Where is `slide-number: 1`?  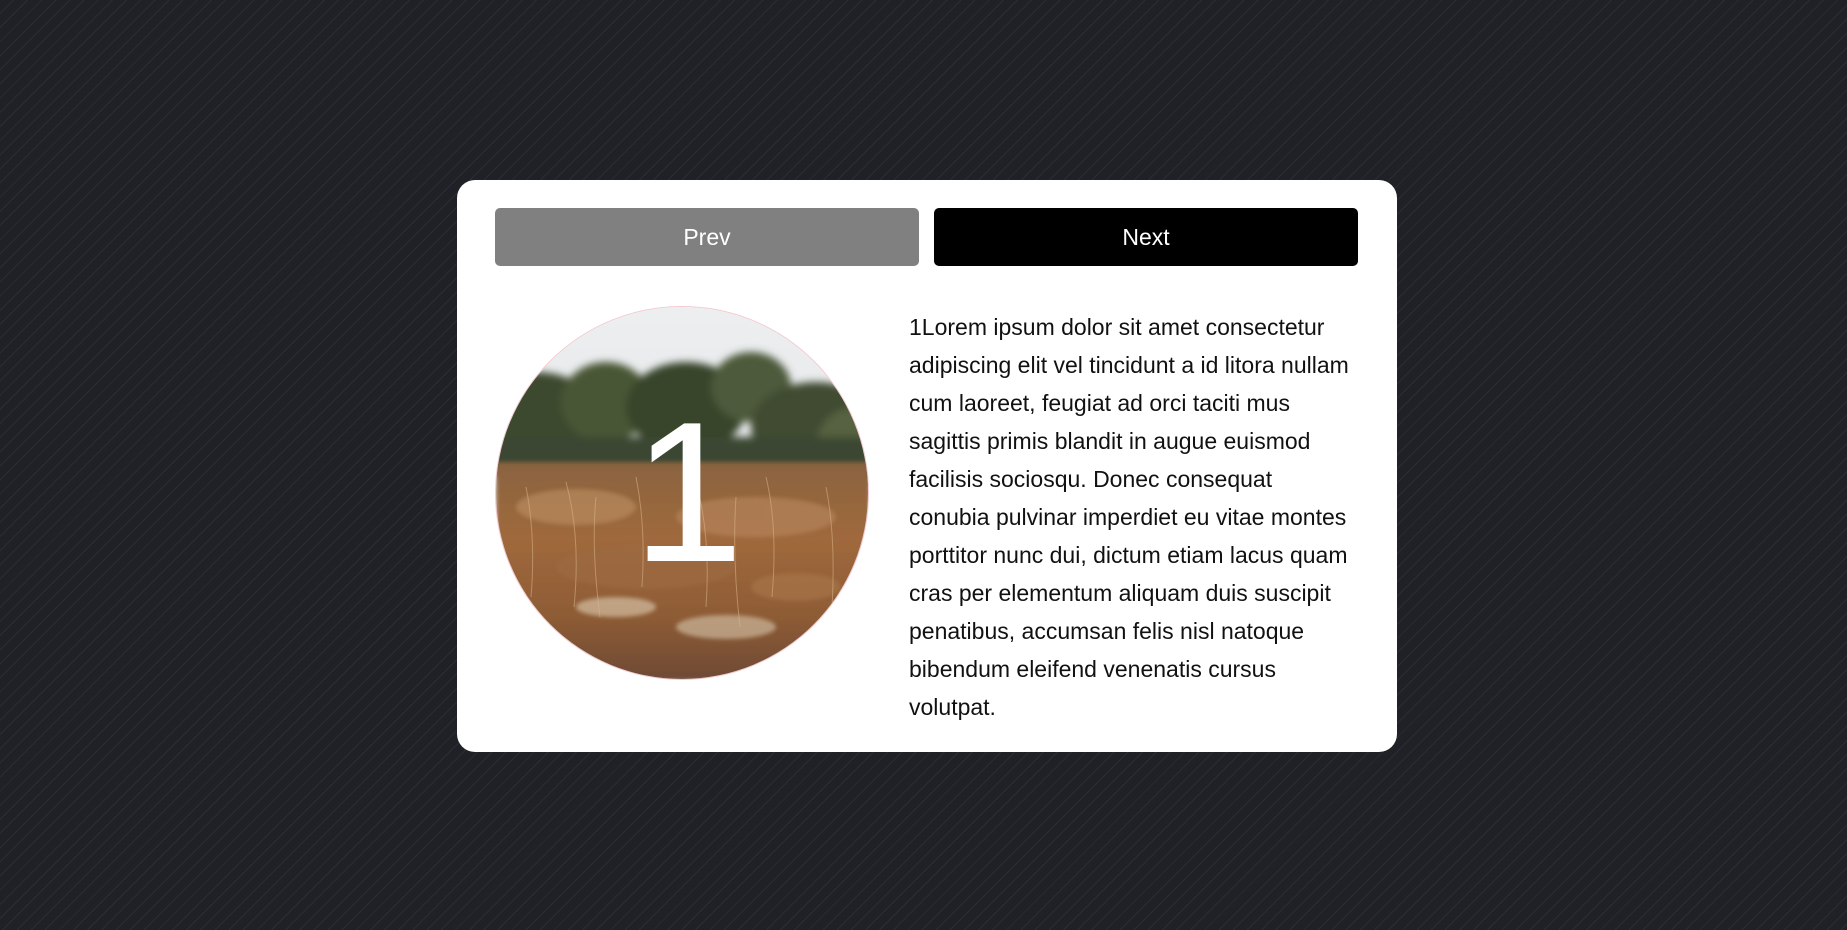
slide-number: 1 is located at coordinates (688, 492).